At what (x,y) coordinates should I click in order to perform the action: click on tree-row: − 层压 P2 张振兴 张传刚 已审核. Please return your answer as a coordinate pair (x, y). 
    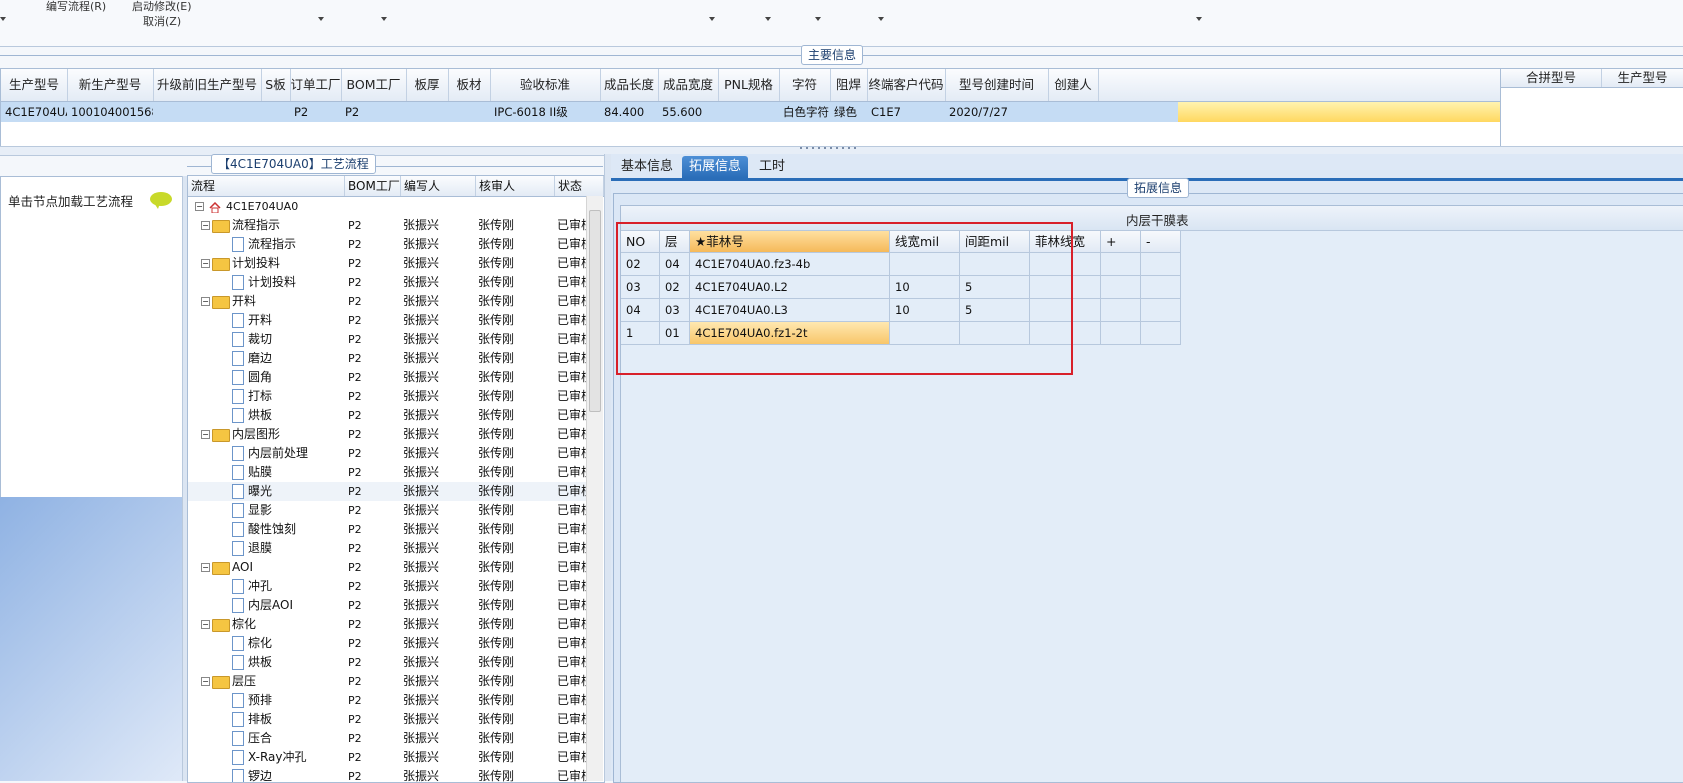
    Looking at the image, I should click on (388, 681).